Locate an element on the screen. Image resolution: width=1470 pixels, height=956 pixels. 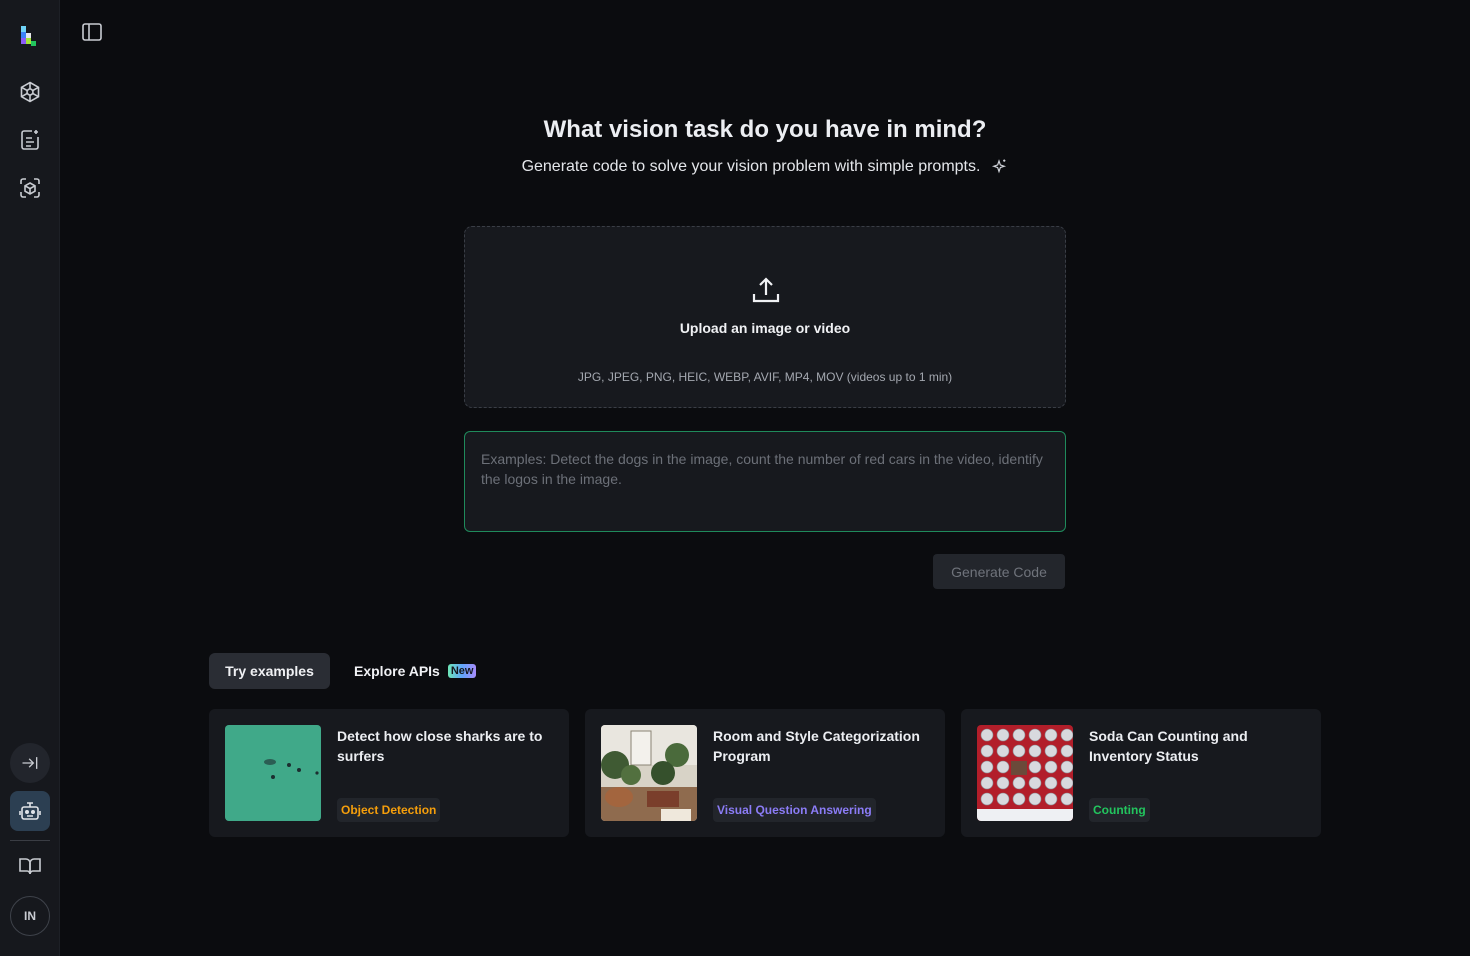
sidebar: IN is located at coordinates (30, 478).